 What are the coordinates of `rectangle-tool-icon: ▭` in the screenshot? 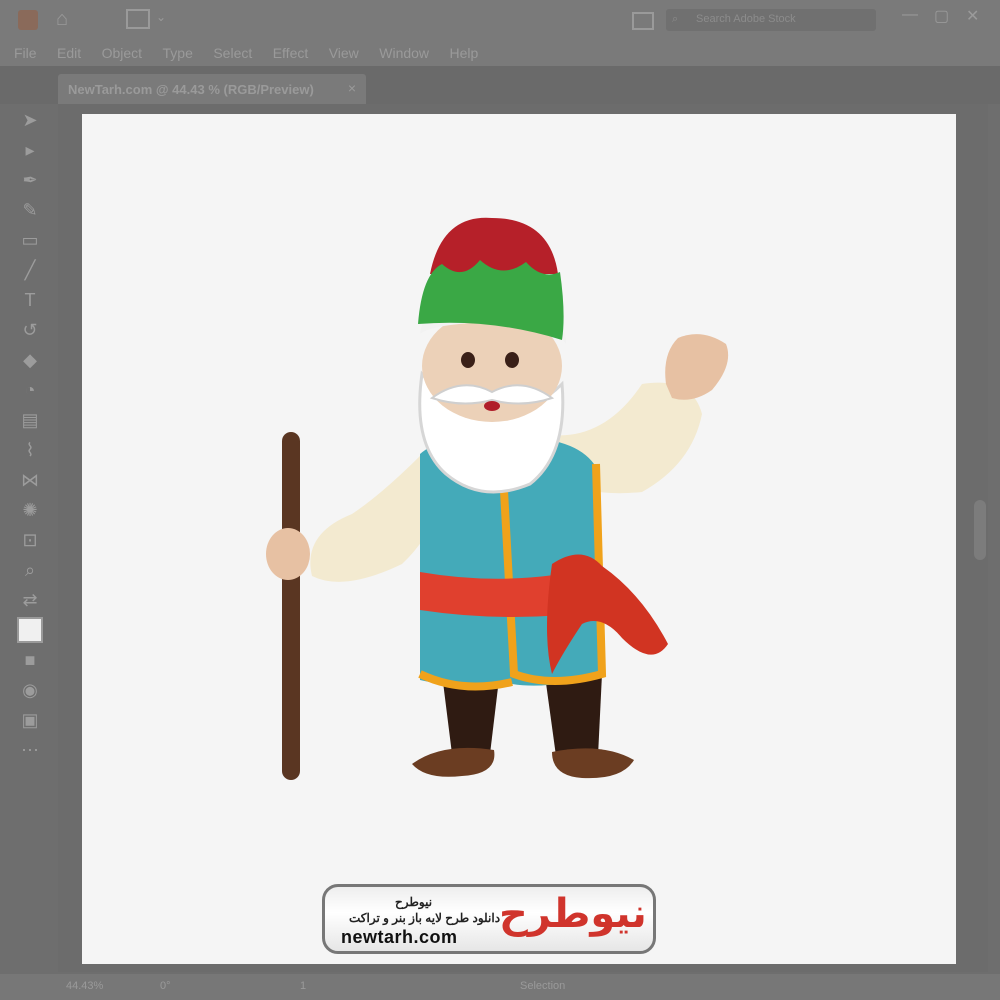 It's located at (30, 240).